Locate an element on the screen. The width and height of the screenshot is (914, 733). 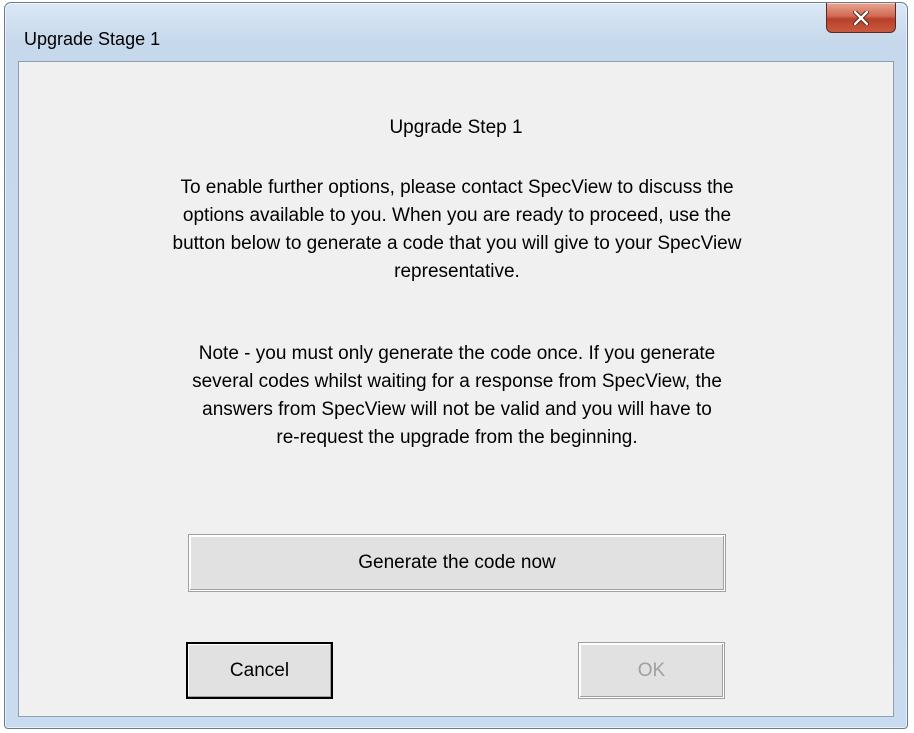
generate-code-button: Generate the code now is located at coordinates (457, 563).